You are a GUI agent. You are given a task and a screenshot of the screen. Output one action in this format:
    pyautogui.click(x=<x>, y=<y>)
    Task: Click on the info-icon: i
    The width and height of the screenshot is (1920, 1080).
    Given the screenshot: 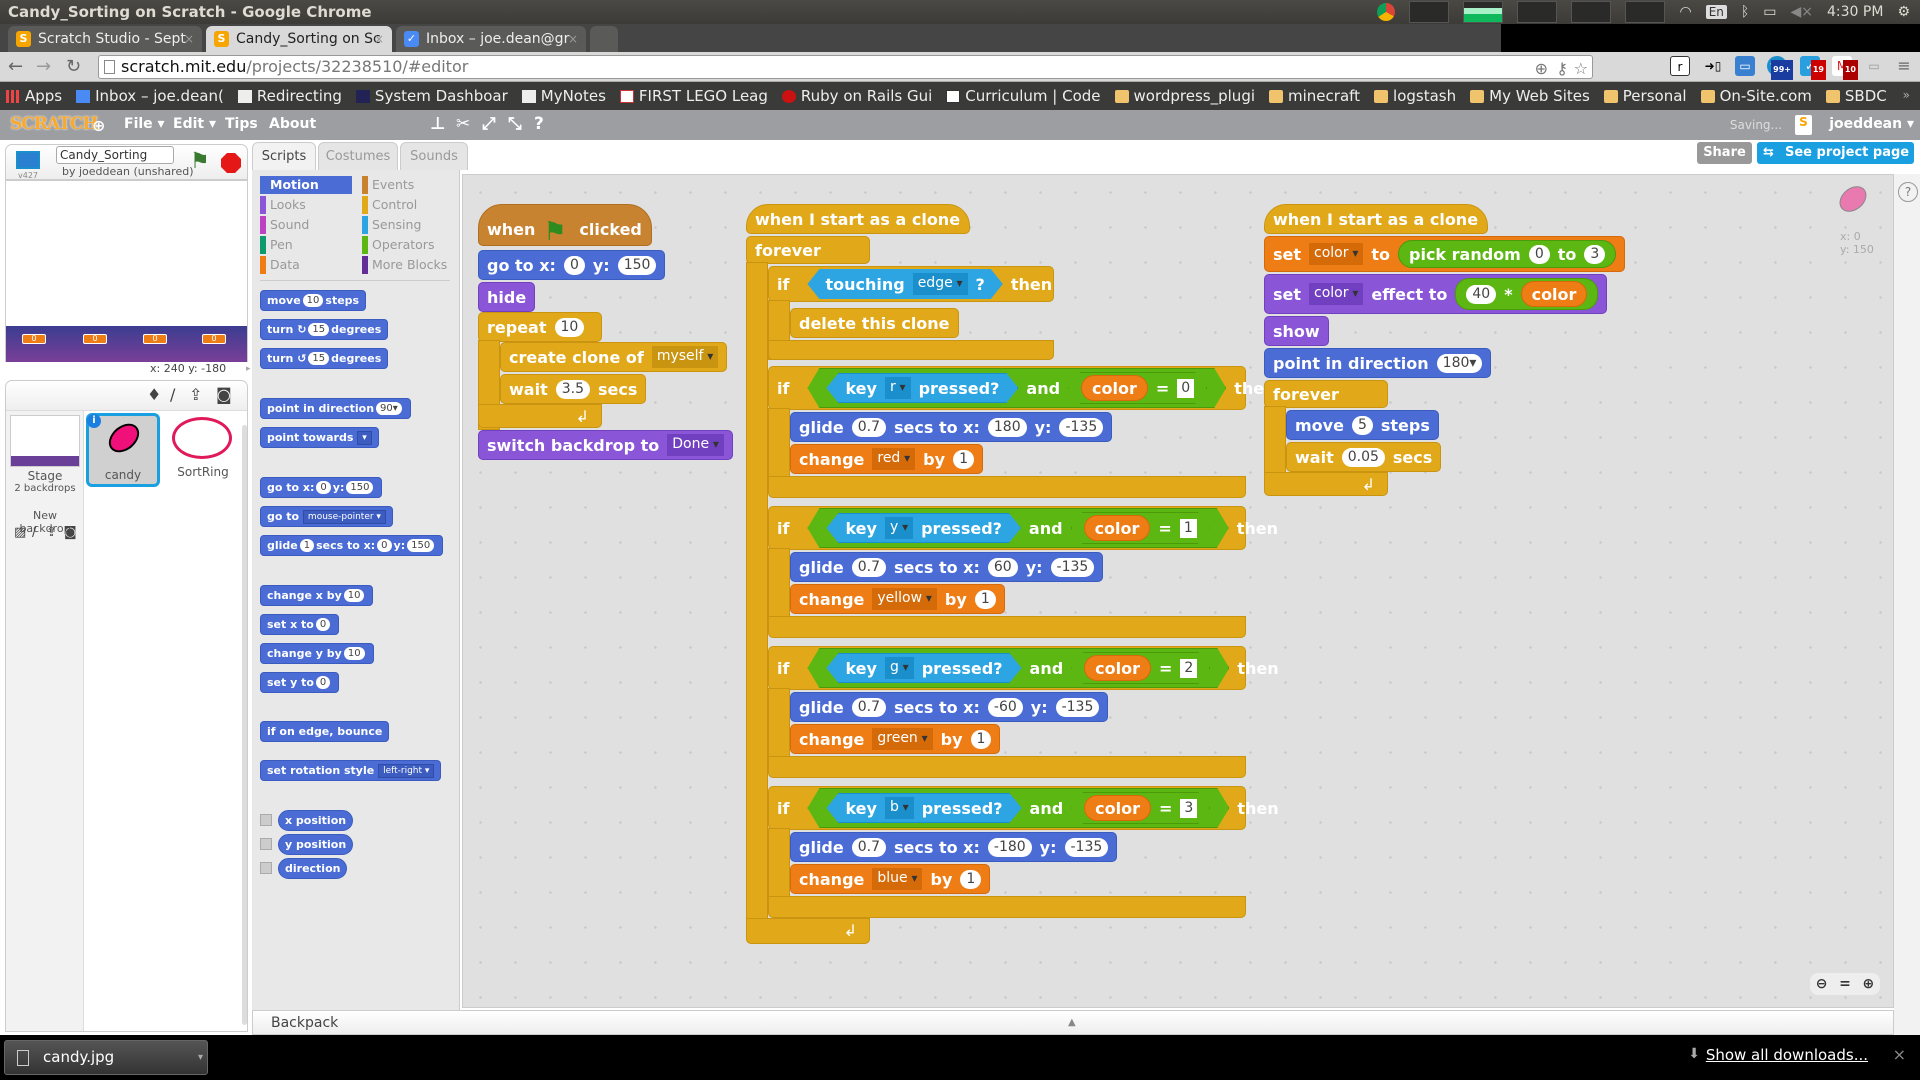 What is the action you would take?
    pyautogui.click(x=94, y=421)
    